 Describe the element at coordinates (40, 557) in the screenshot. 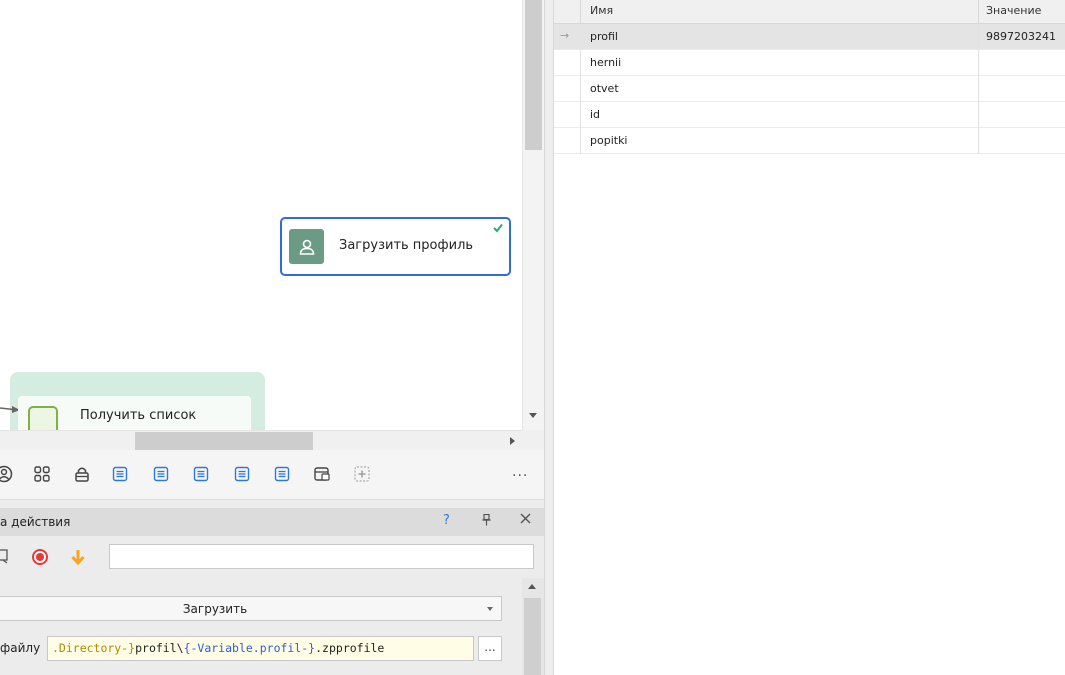

I see `record-button` at that location.